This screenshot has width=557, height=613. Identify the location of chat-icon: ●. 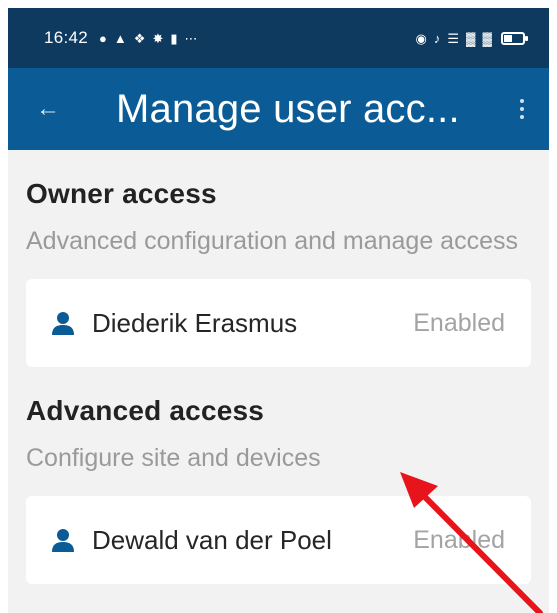
(103, 38).